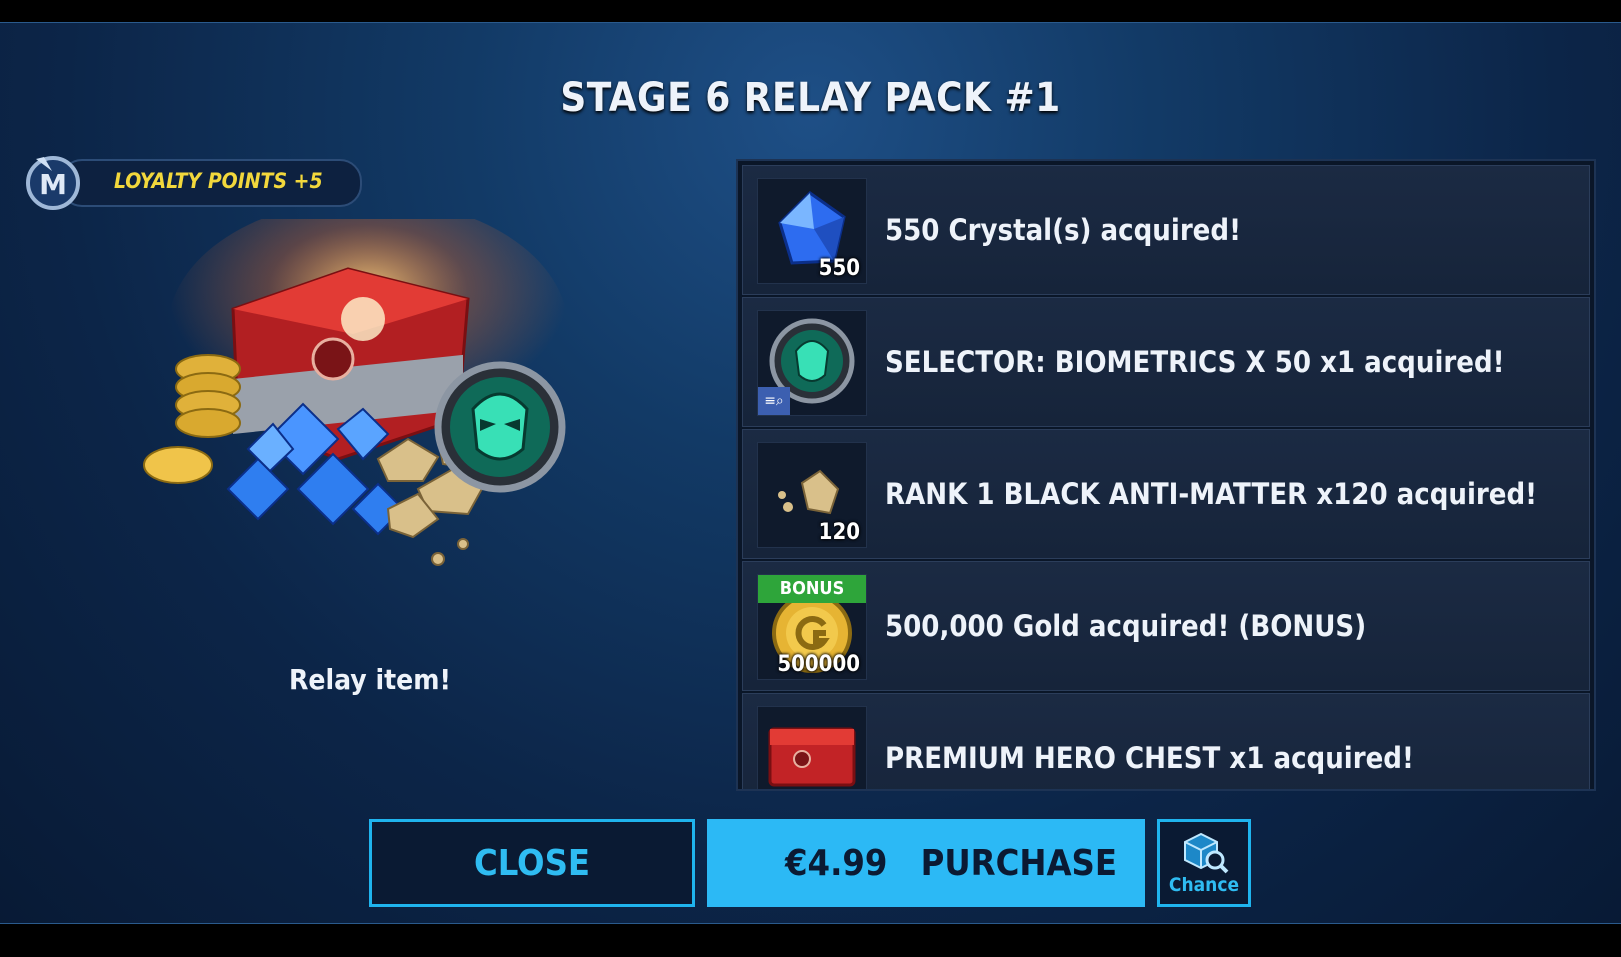 The image size is (1621, 957). Describe the element at coordinates (1211, 494) in the screenshot. I see `reward-text: RANK 1 BLACK ANTI-MATTER x120 acquired!` at that location.